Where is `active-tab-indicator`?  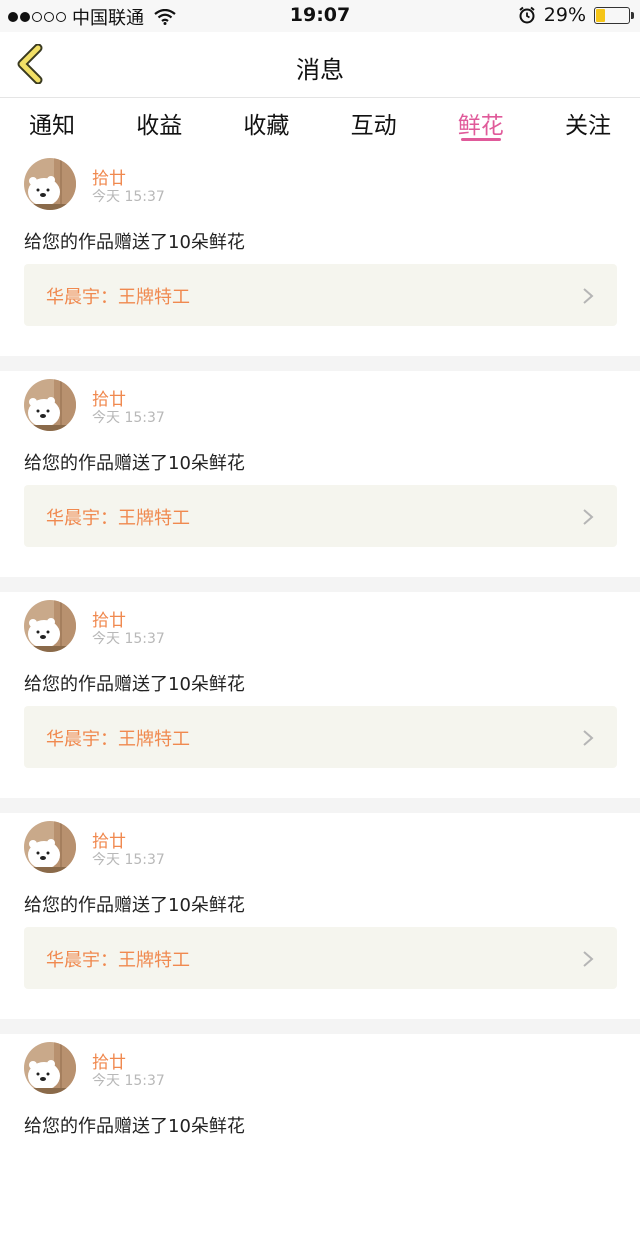 active-tab-indicator is located at coordinates (480, 139).